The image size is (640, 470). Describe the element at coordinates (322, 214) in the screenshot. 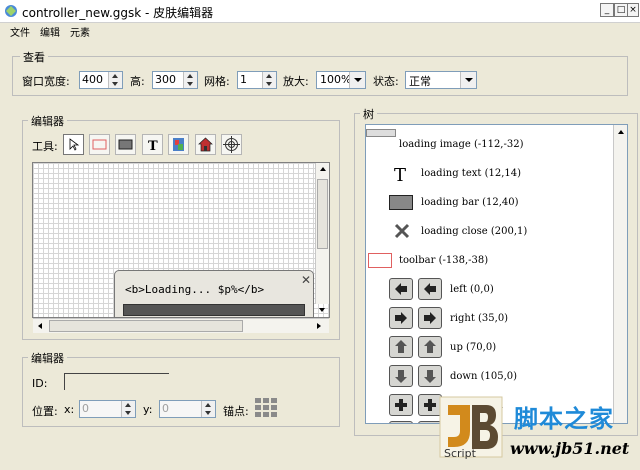

I see `vertical-scroll-thumb` at that location.